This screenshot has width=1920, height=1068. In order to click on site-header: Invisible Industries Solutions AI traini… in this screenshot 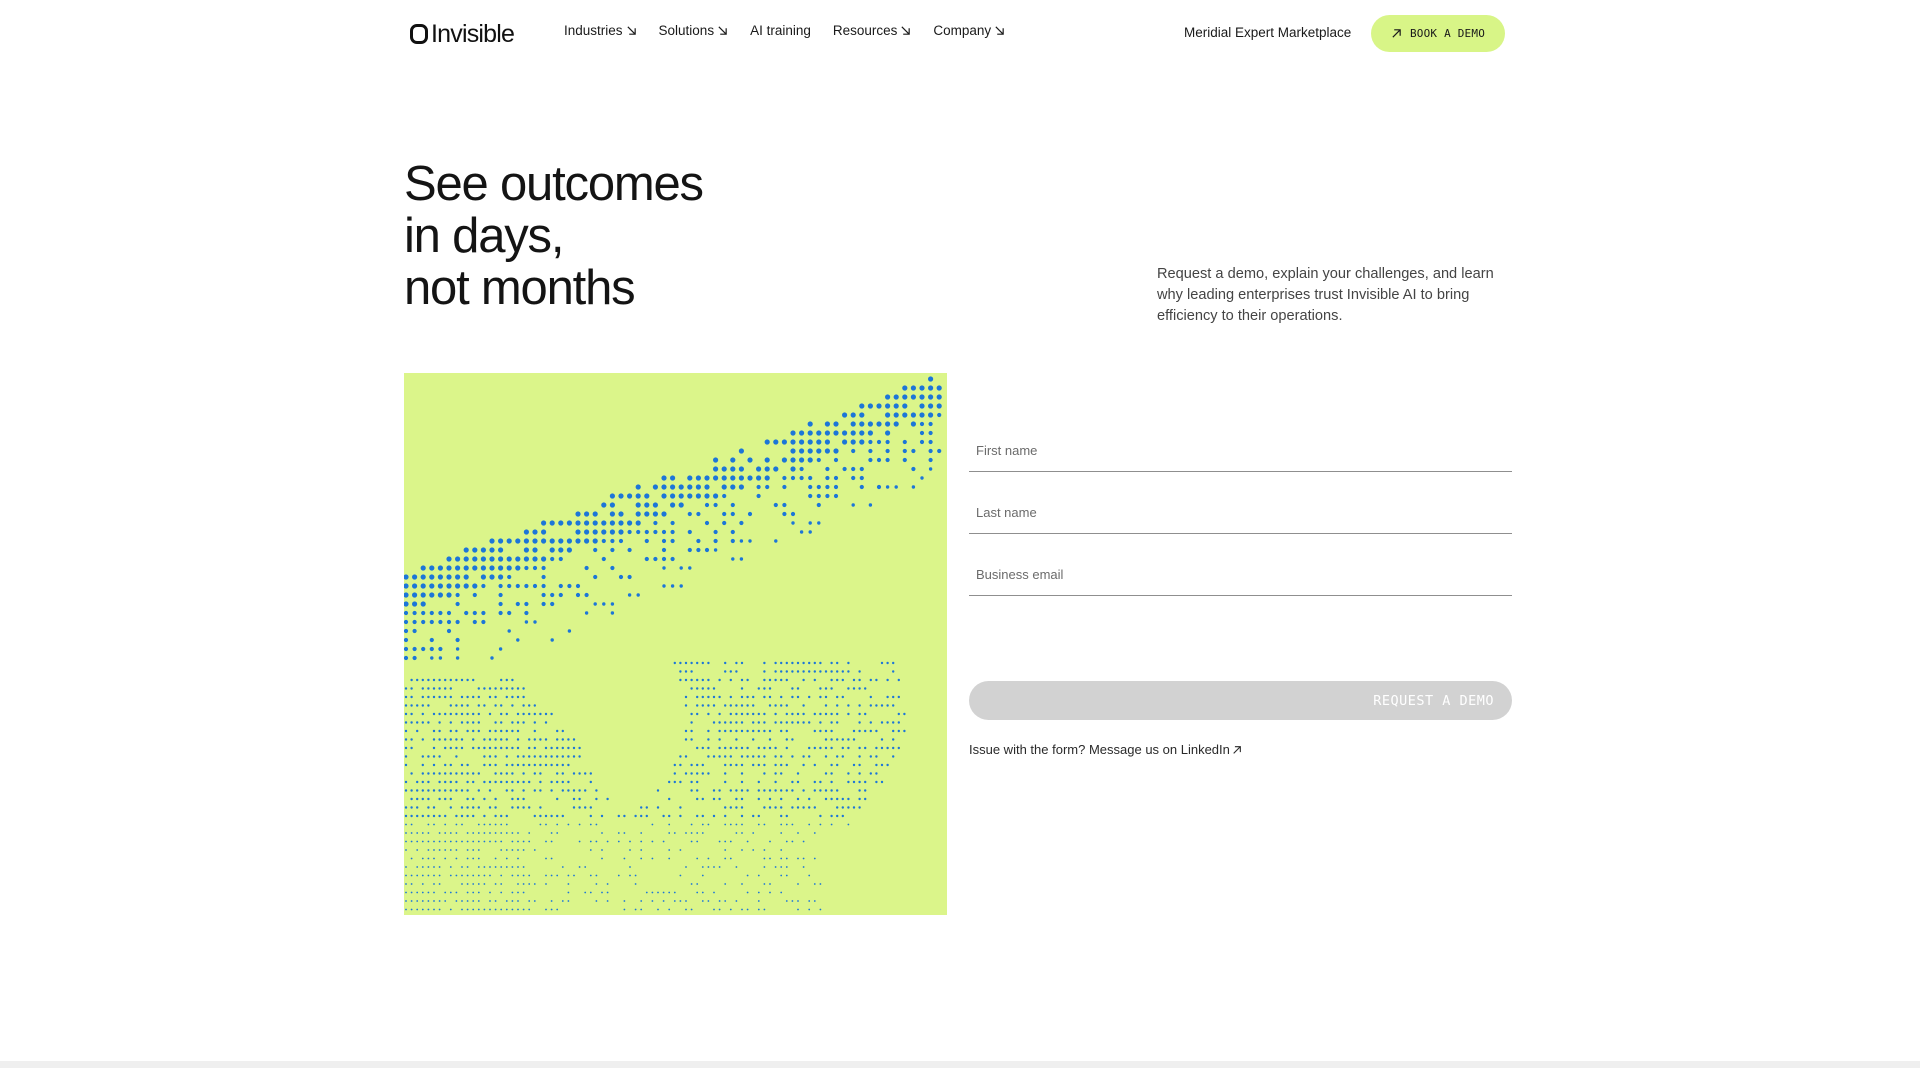, I will do `click(960, 34)`.